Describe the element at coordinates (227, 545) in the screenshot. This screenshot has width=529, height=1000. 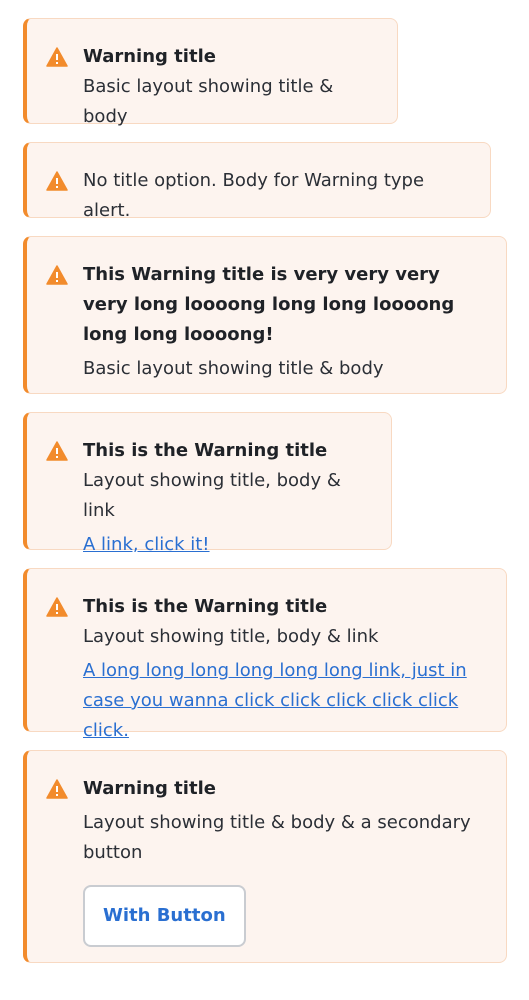
I see `alert-link: A link, click it!` at that location.